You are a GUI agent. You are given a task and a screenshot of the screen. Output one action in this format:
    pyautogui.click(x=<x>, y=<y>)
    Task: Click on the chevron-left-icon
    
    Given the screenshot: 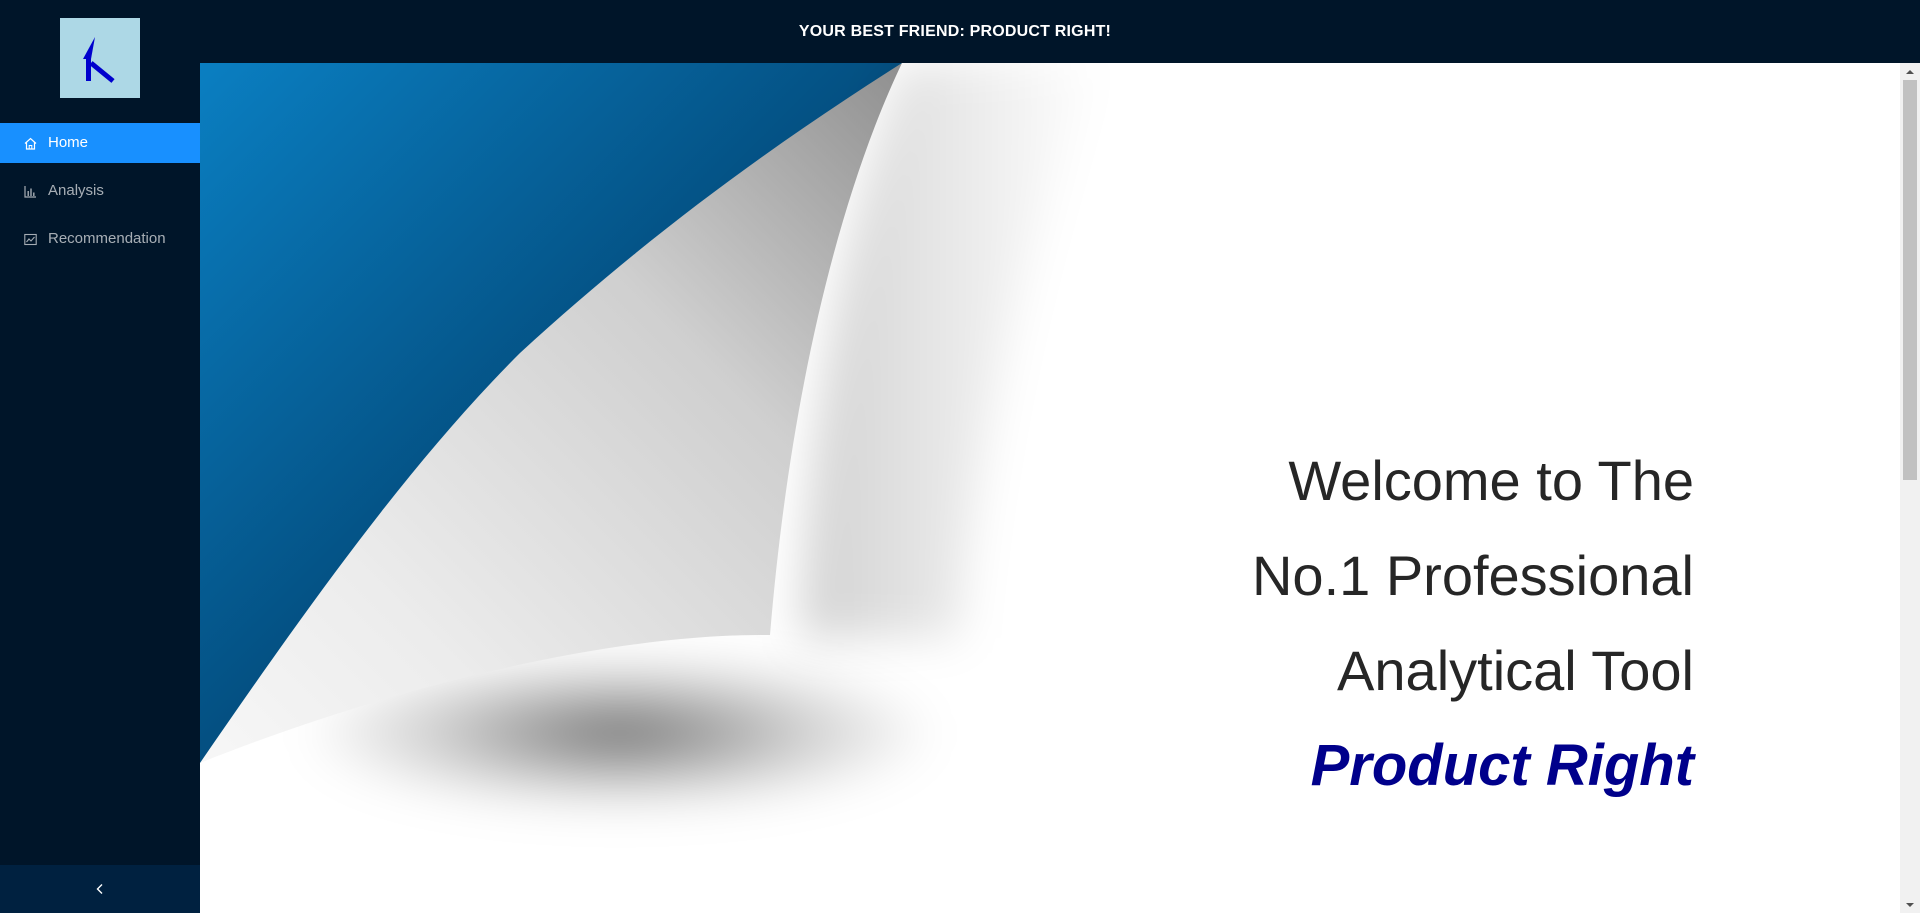 What is the action you would take?
    pyautogui.click(x=99, y=889)
    